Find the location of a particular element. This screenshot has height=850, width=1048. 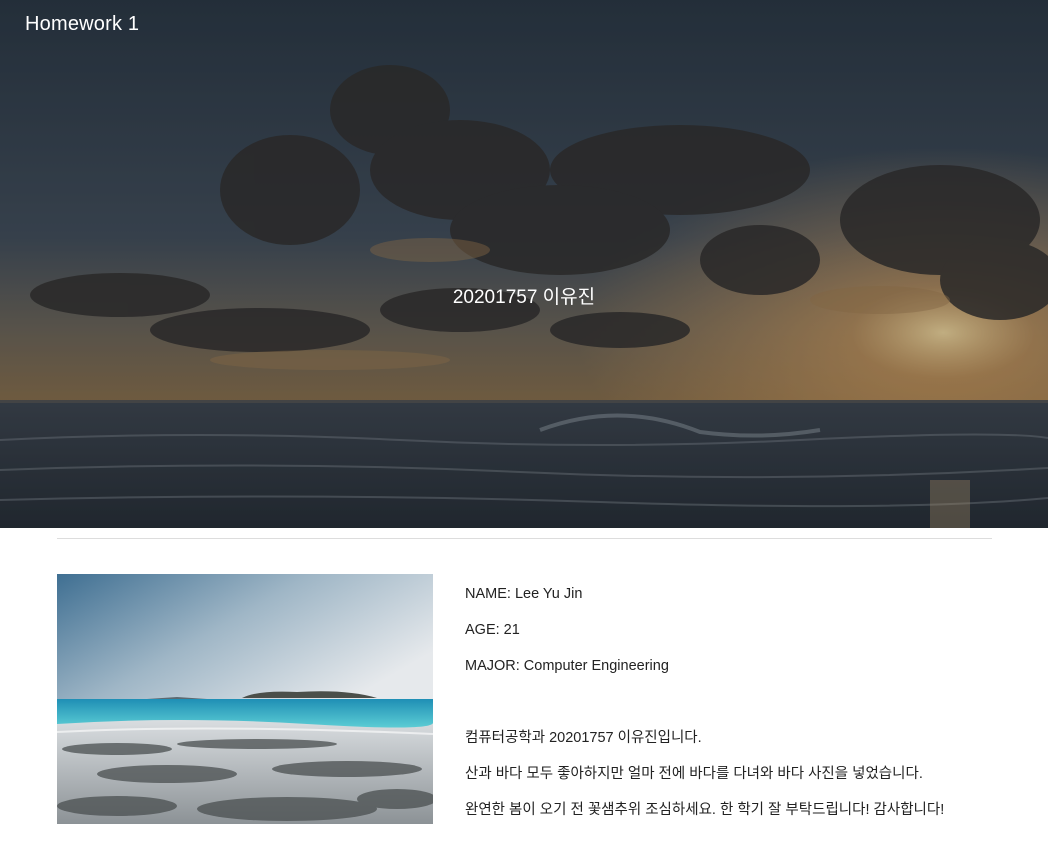

site-brand-link: Homework 1 is located at coordinates (82, 24).